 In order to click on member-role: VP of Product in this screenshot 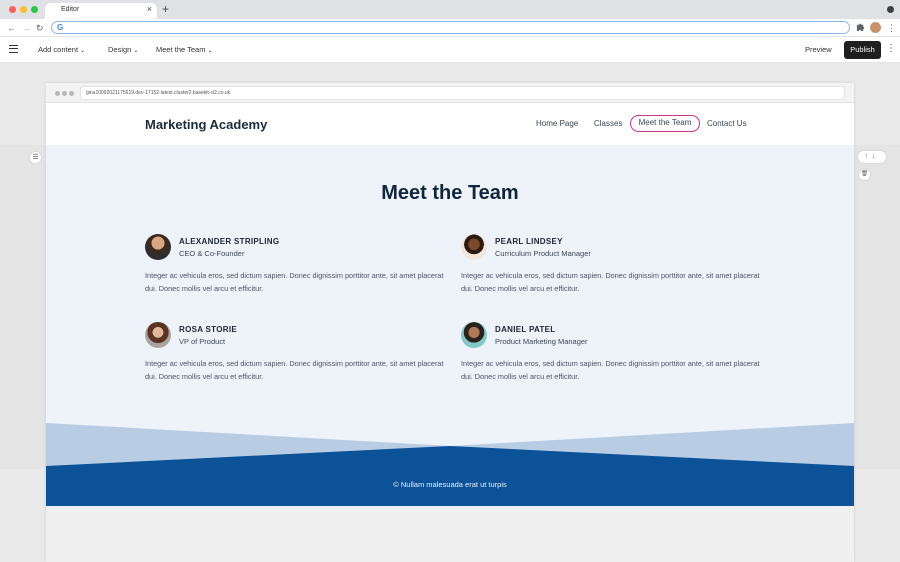, I will do `click(202, 341)`.